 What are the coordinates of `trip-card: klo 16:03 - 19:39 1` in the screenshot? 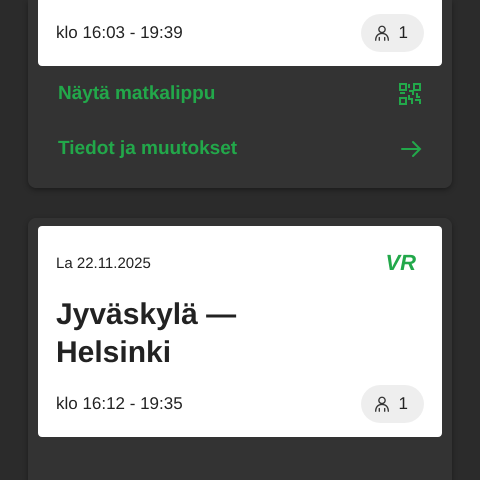 It's located at (240, 33).